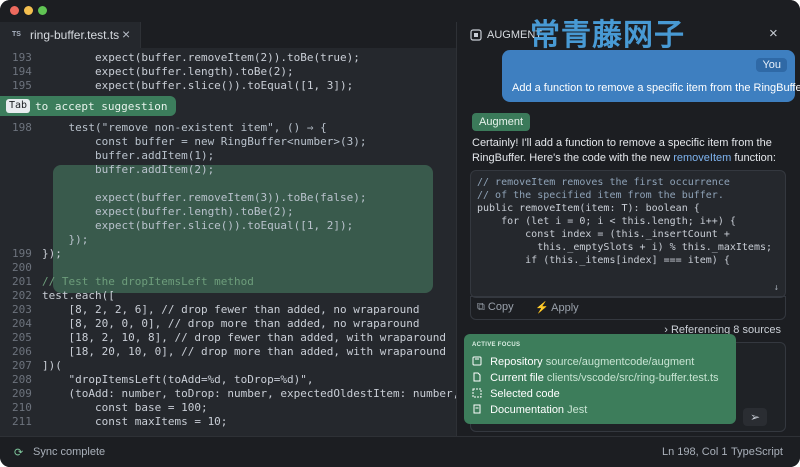 This screenshot has width=800, height=467. I want to click on code-line: 202 test.each([, so click(228, 296).